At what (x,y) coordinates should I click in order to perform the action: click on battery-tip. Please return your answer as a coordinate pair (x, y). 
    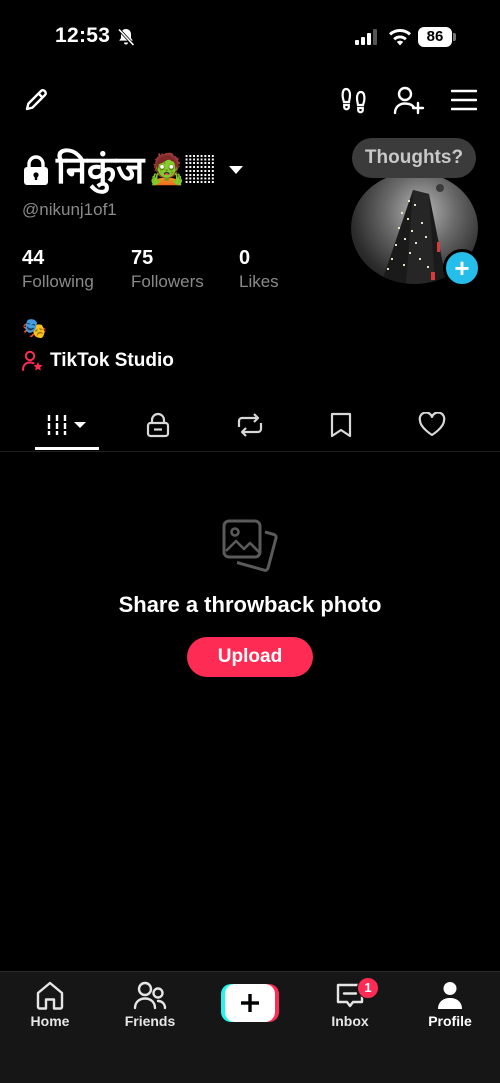
    Looking at the image, I should click on (454, 37).